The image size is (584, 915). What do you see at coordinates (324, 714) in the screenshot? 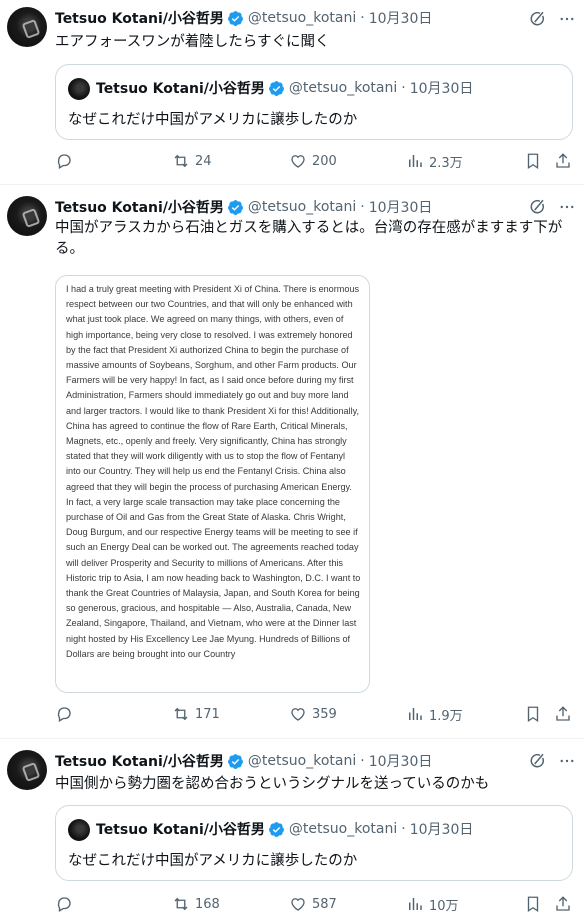
I see `like-count: 359` at bounding box center [324, 714].